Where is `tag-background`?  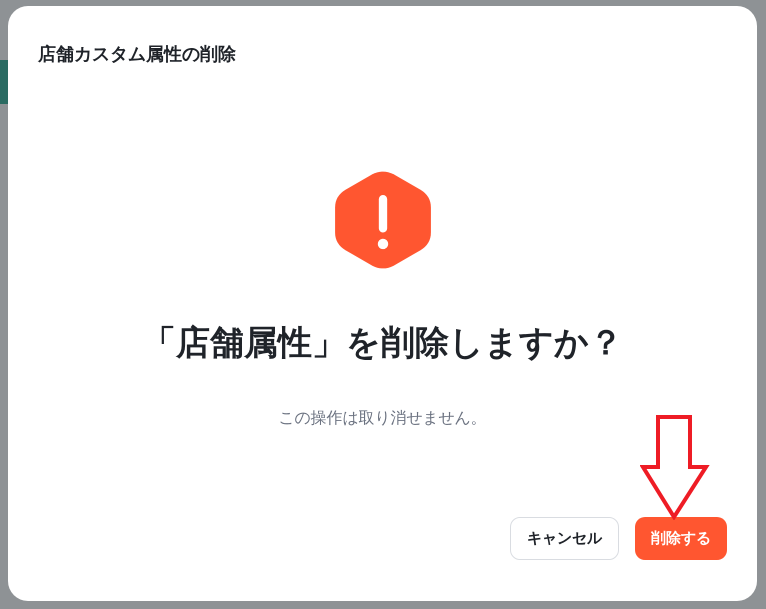 tag-background is located at coordinates (4, 82).